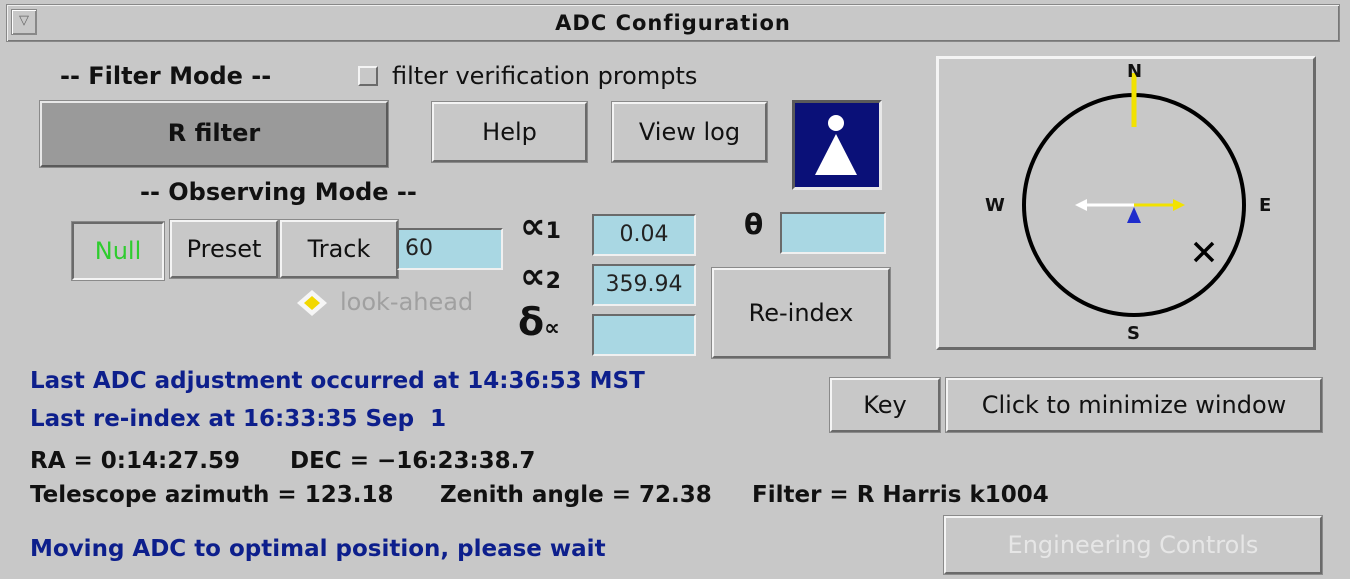 The width and height of the screenshot is (1350, 579). I want to click on blue-triangle-marker, so click(1134, 215).